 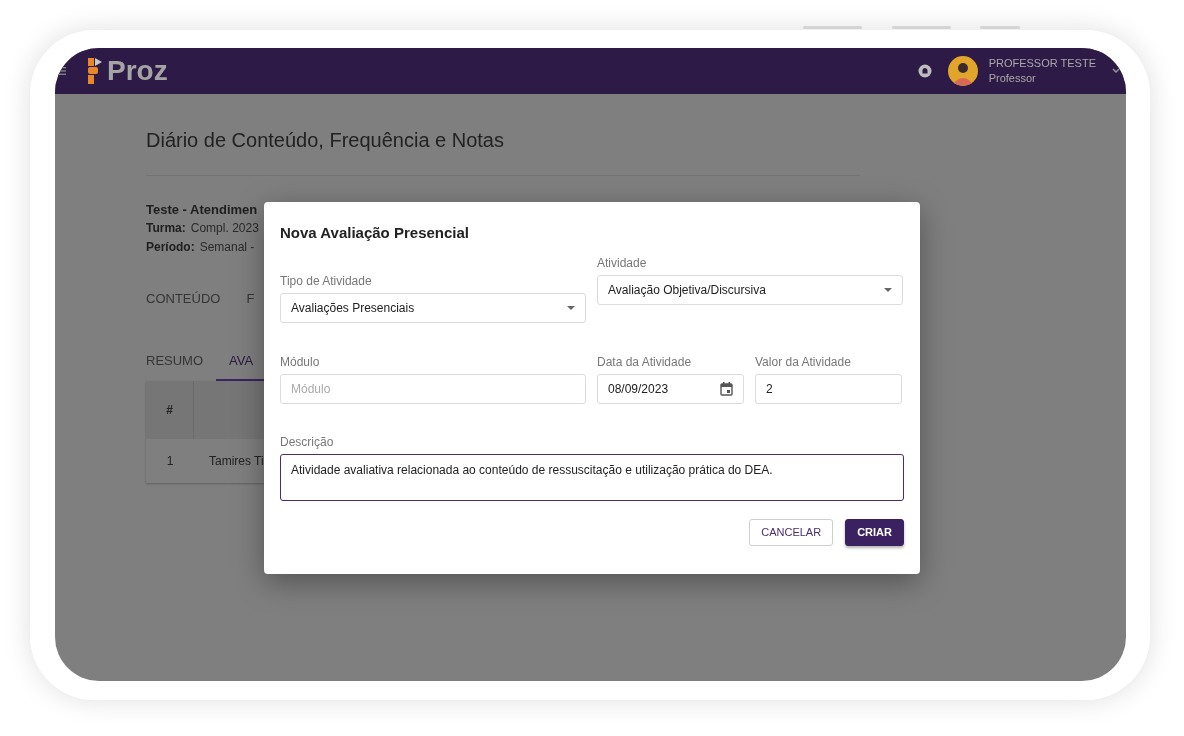 What do you see at coordinates (170, 461) in the screenshot?
I see `table-cell-text: 1` at bounding box center [170, 461].